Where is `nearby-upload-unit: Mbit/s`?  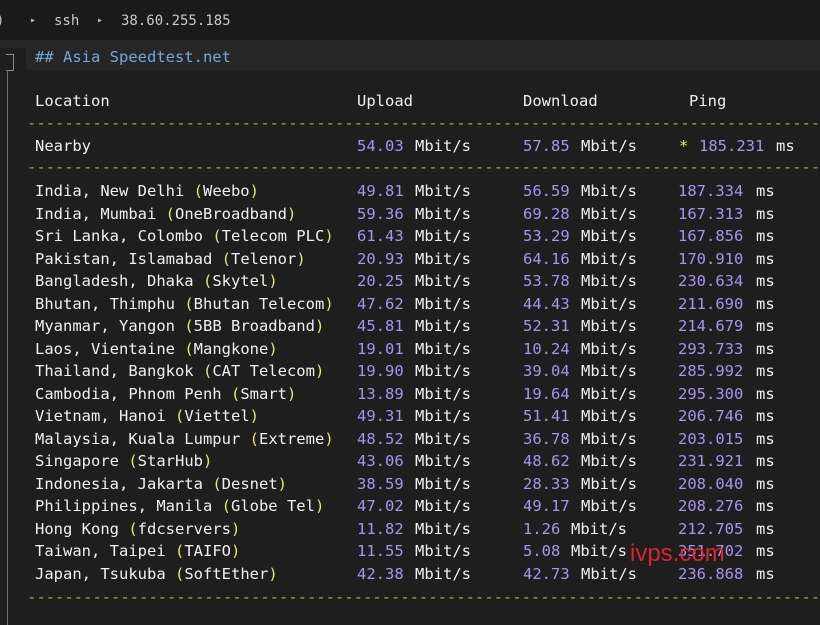
nearby-upload-unit: Mbit/s is located at coordinates (443, 146).